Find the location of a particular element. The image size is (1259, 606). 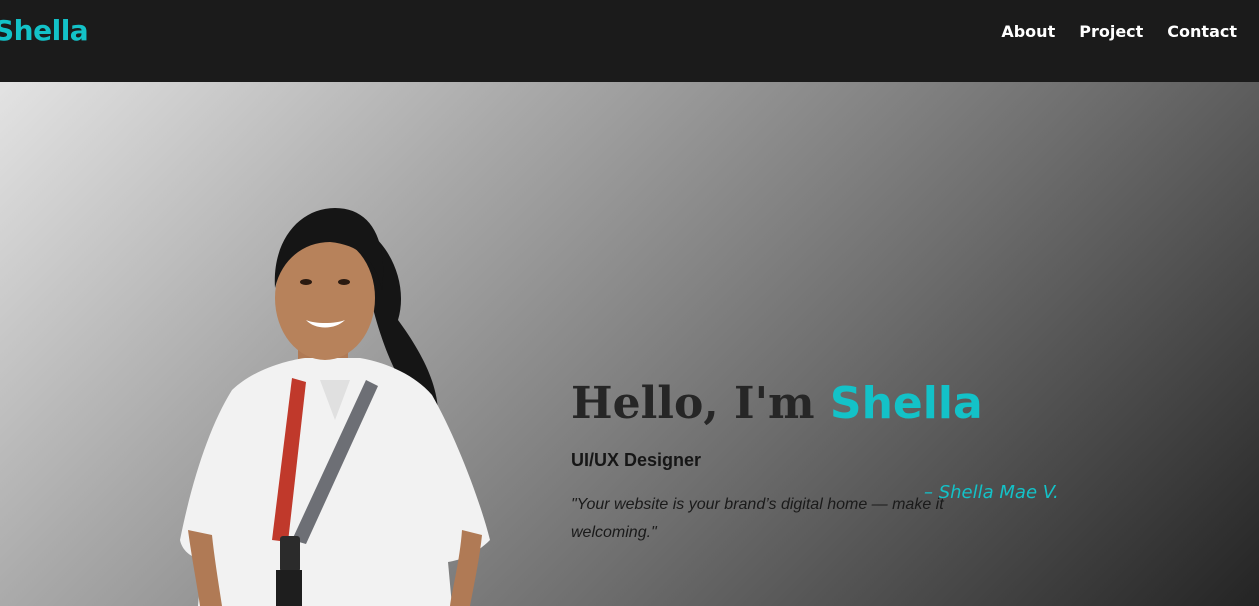

brand-logo: Shella is located at coordinates (44, 30).